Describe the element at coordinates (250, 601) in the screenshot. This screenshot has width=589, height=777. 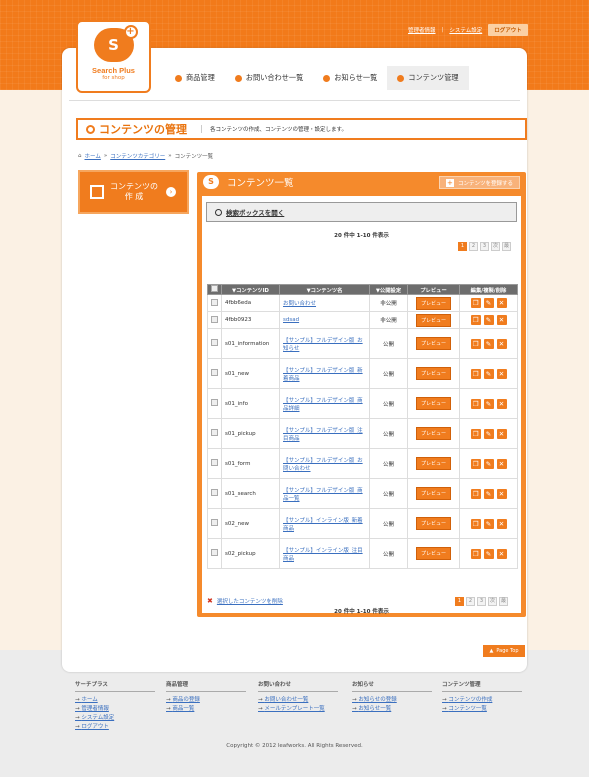
I see `delete-selected-link: 選択したコンテンツを削除` at that location.